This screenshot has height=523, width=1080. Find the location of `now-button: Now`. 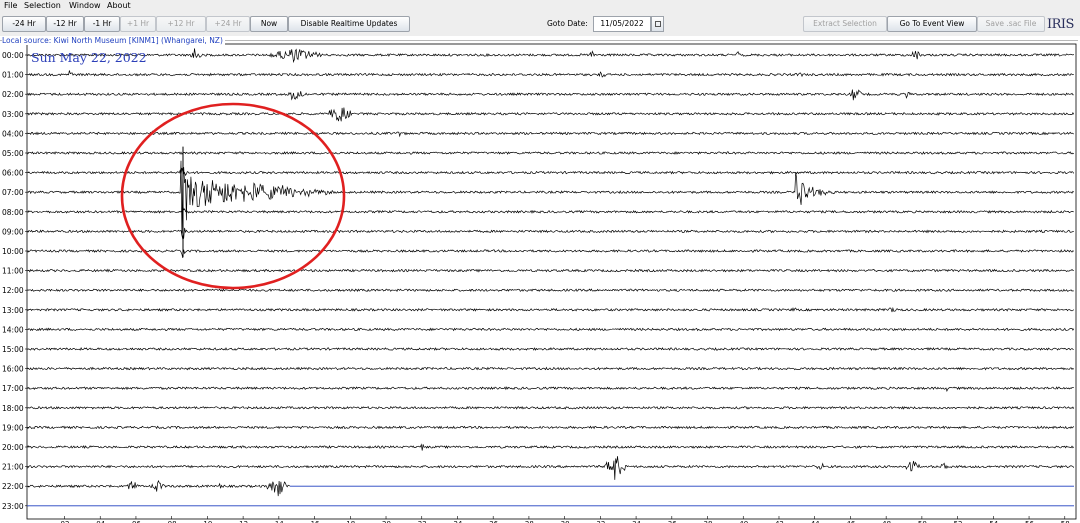

now-button: Now is located at coordinates (269, 24).